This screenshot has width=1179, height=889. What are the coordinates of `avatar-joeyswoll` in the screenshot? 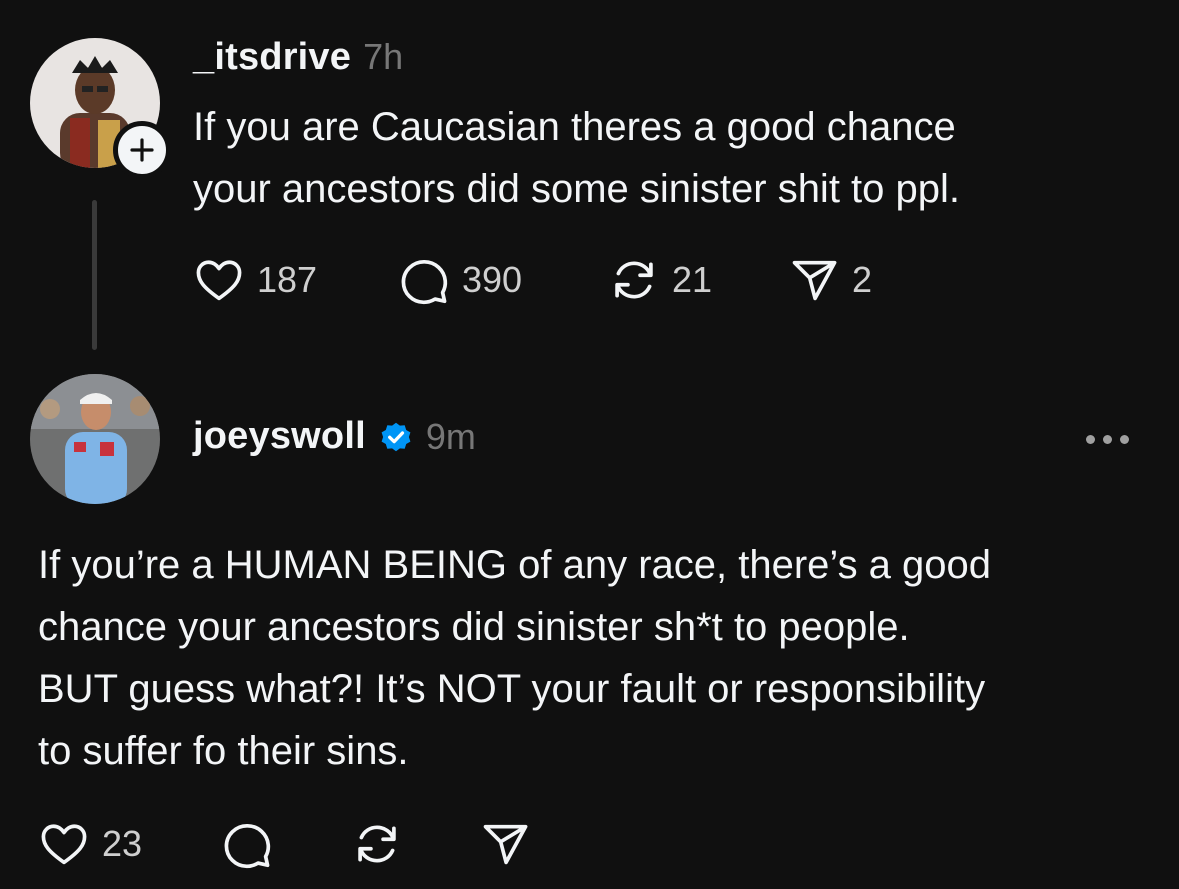 It's located at (95, 439).